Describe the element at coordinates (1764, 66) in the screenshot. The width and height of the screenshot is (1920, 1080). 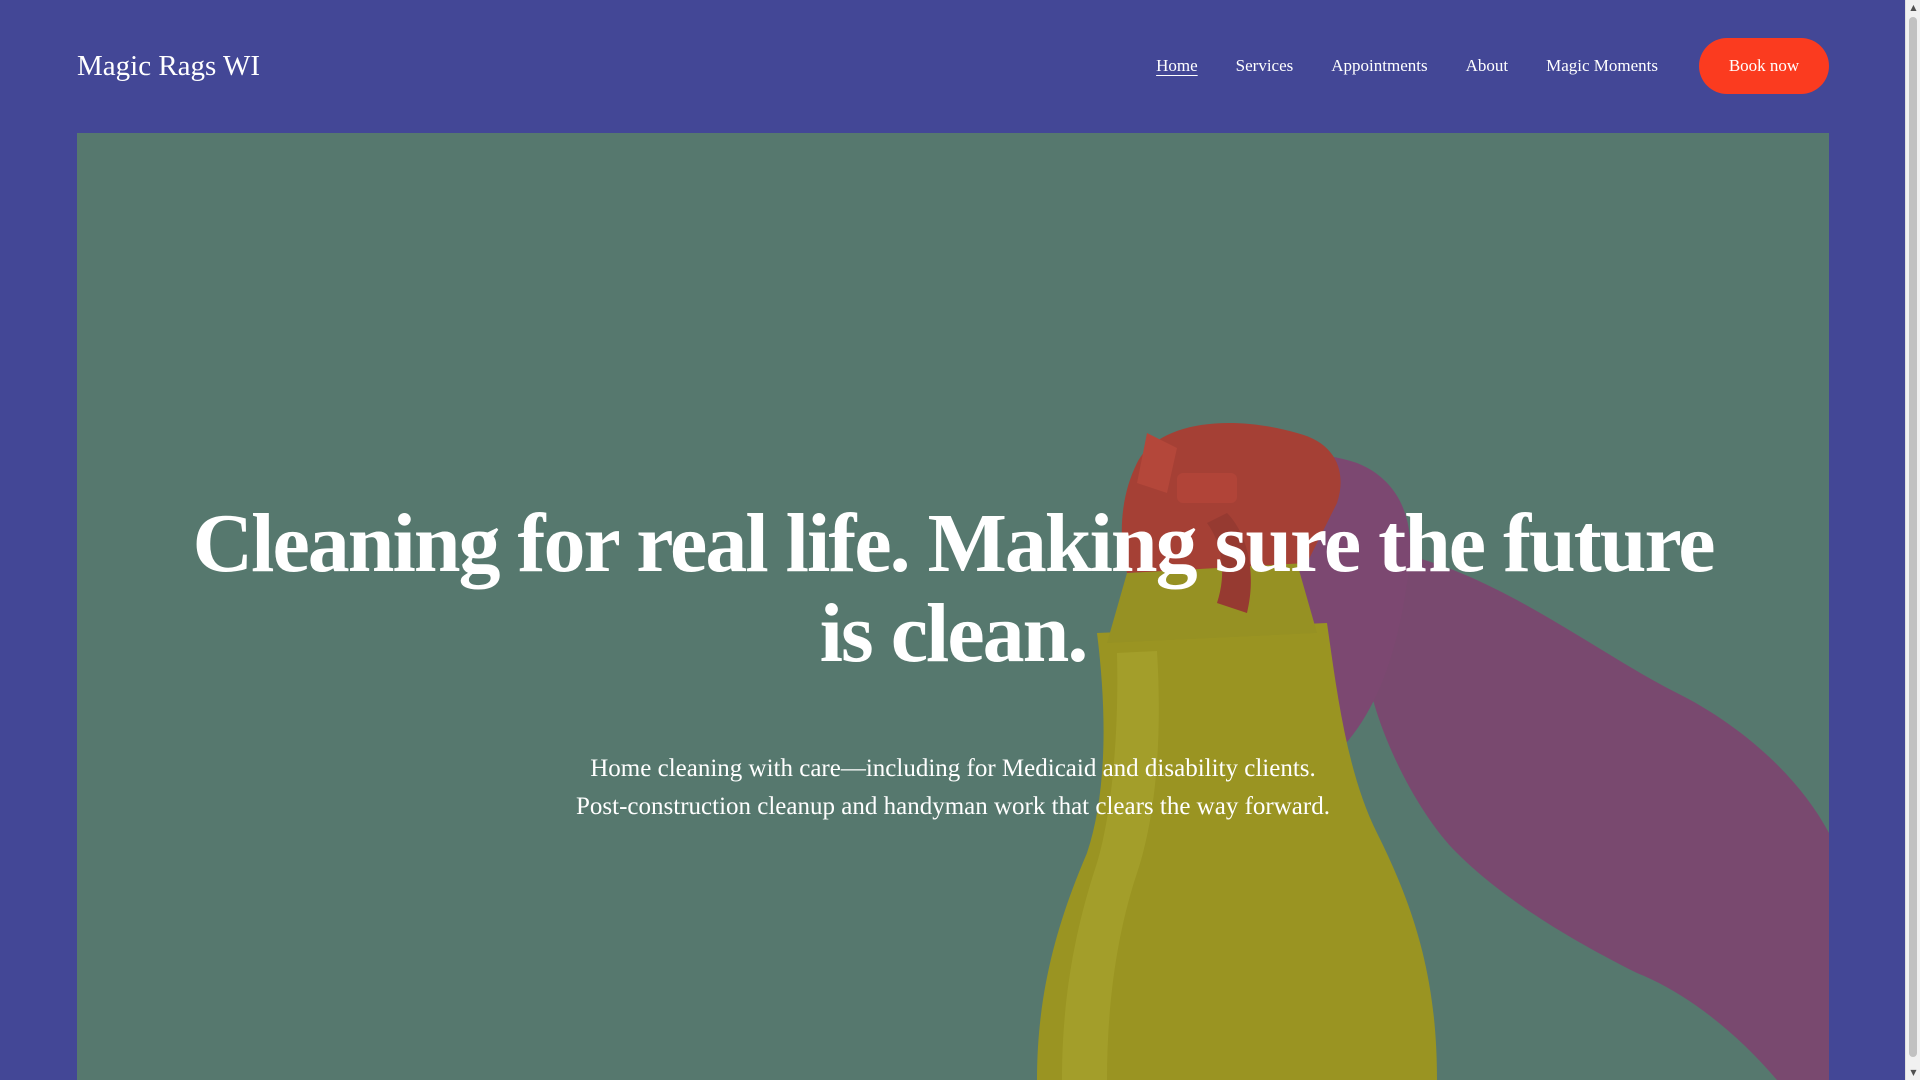
I see `book-now-button: Book now` at that location.